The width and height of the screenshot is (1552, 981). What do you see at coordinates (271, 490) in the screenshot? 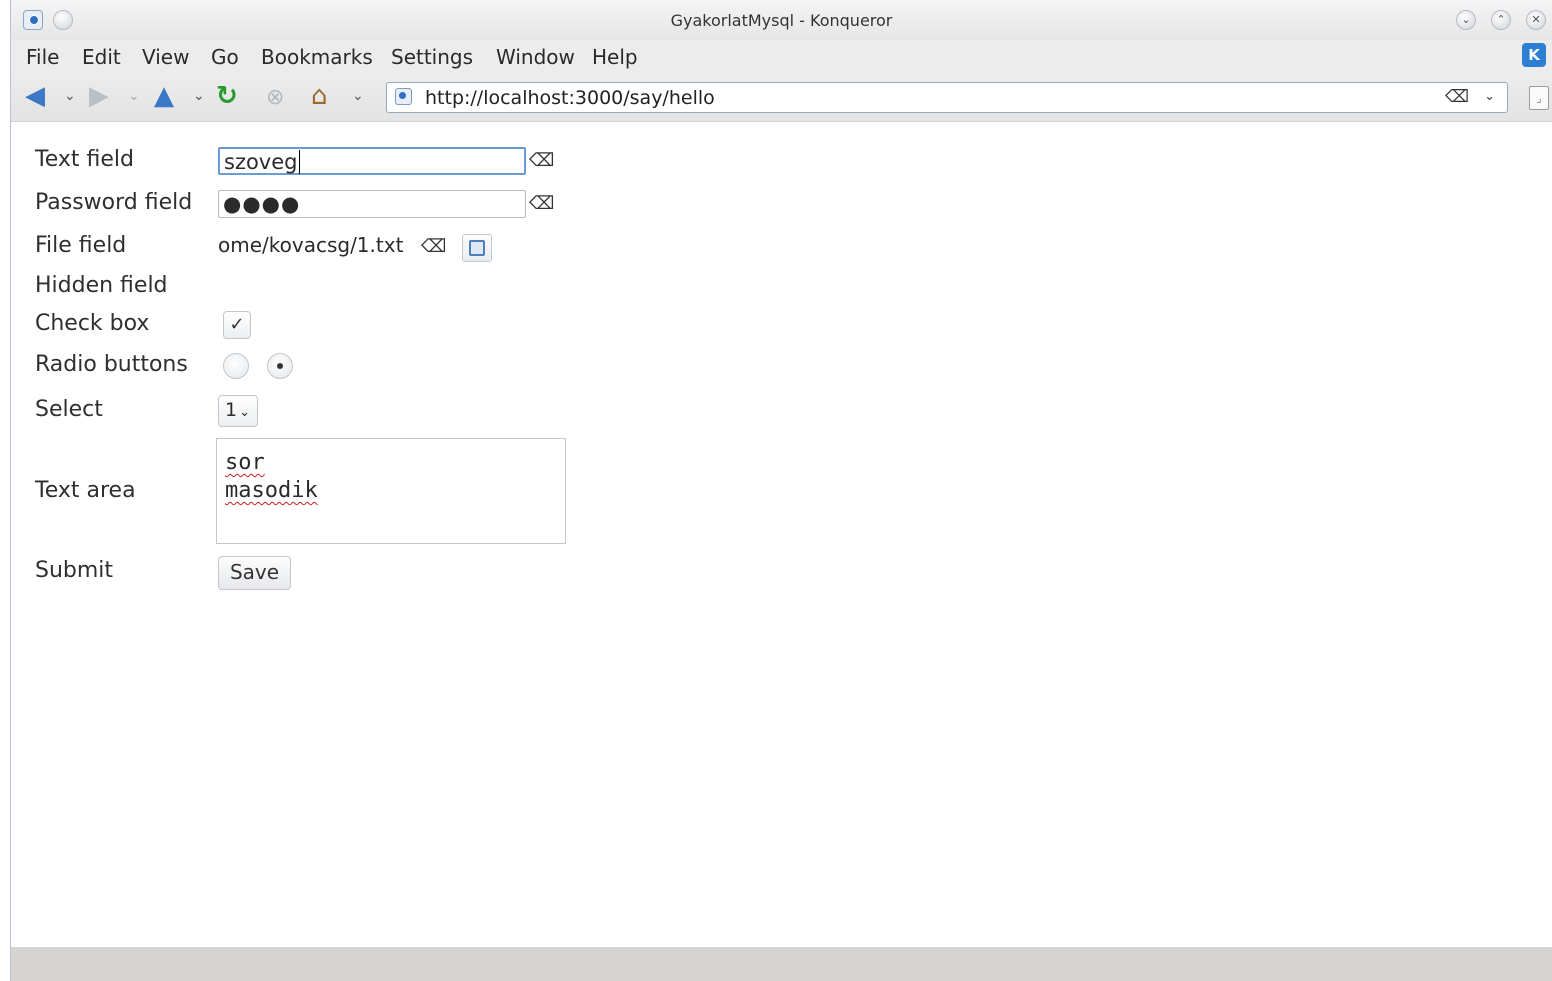
I see `textarea-line-2: masodik` at bounding box center [271, 490].